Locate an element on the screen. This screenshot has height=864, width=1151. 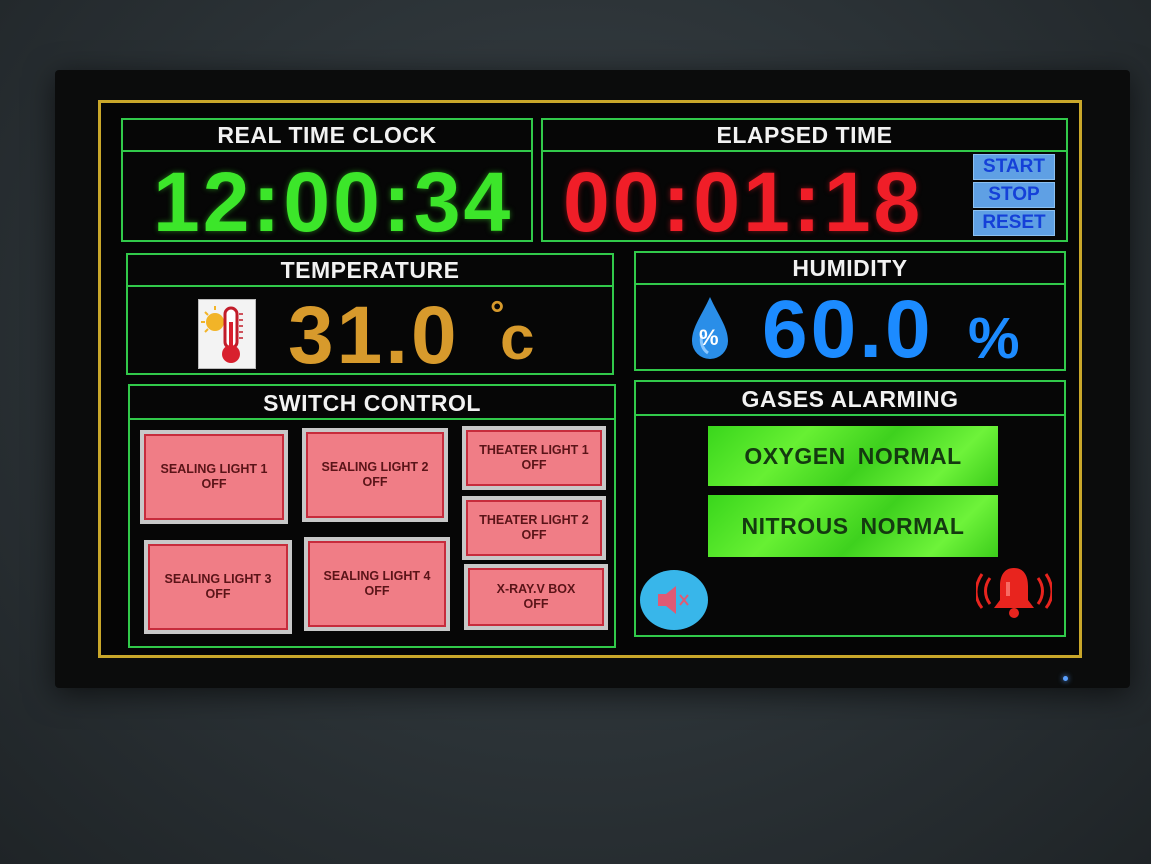
thermometer-sun-icon is located at coordinates (227, 334).